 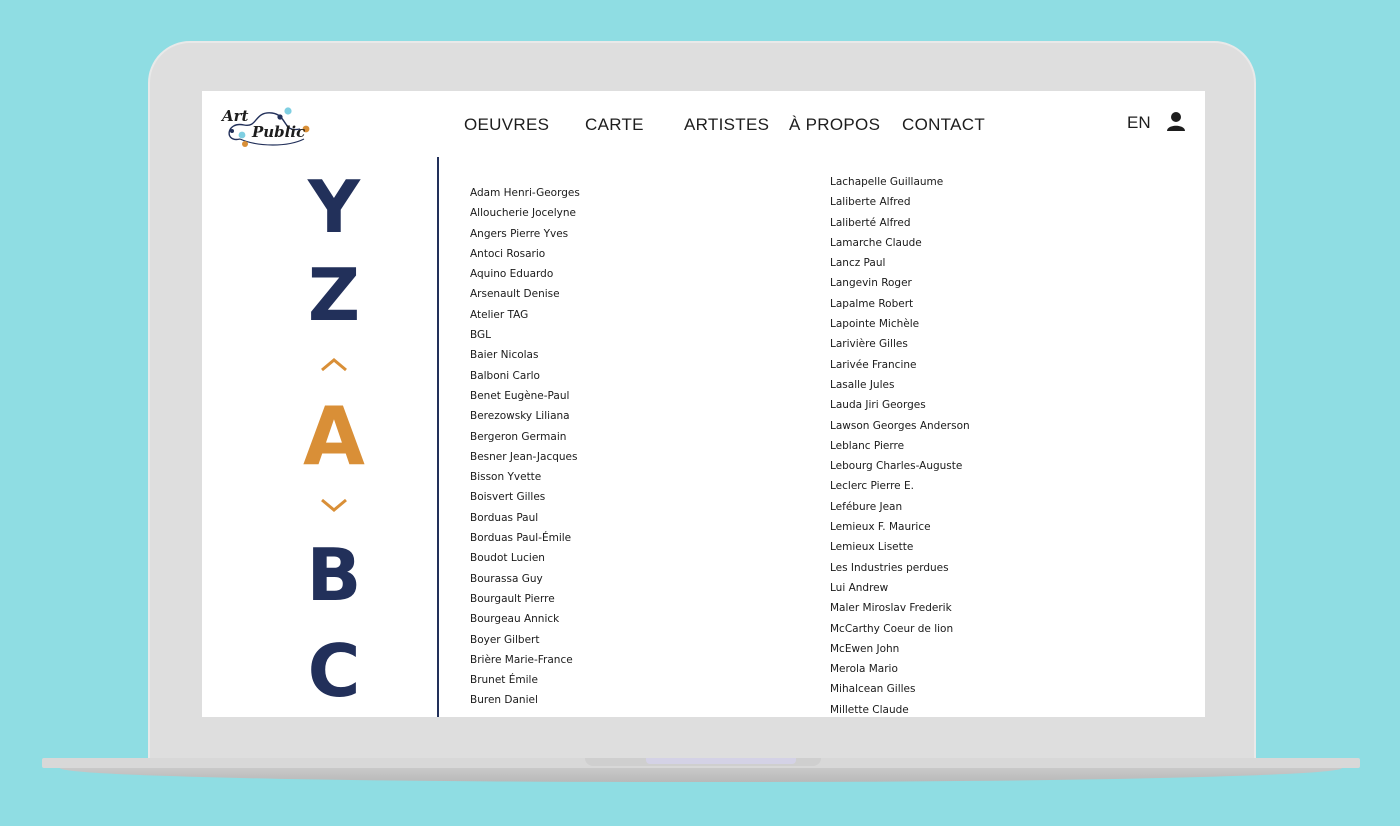 What do you see at coordinates (614, 125) in the screenshot?
I see `nav-carte: CARTE` at bounding box center [614, 125].